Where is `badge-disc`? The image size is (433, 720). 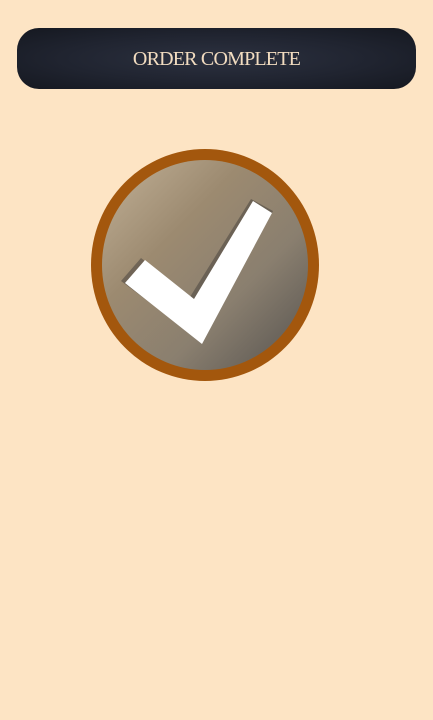
badge-disc is located at coordinates (205, 265).